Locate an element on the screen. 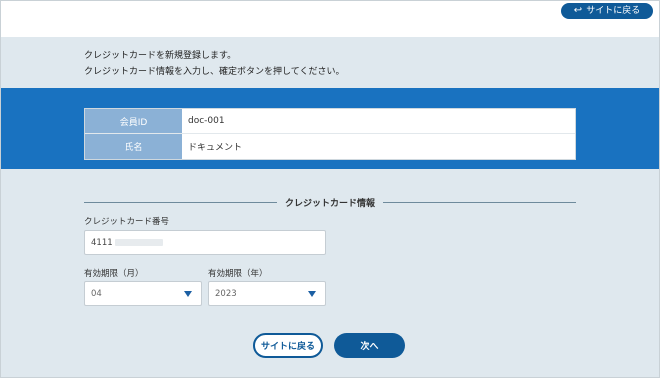 This screenshot has height=378, width=660. member-name-row: 氏名 ドキュメント is located at coordinates (330, 146).